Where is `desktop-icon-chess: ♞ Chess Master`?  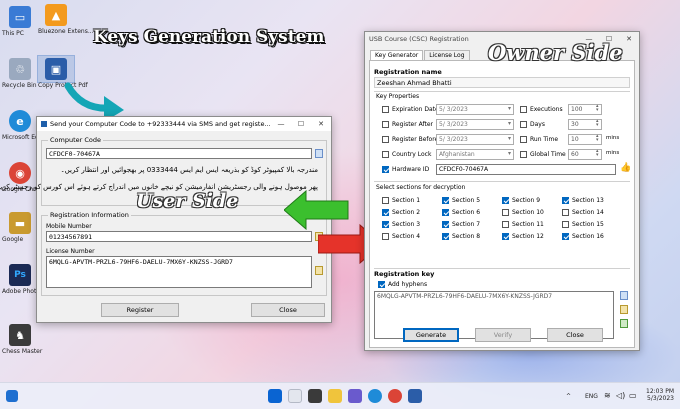
desktop-icon-chess: ♞ Chess Master is located at coordinates (22, 339).